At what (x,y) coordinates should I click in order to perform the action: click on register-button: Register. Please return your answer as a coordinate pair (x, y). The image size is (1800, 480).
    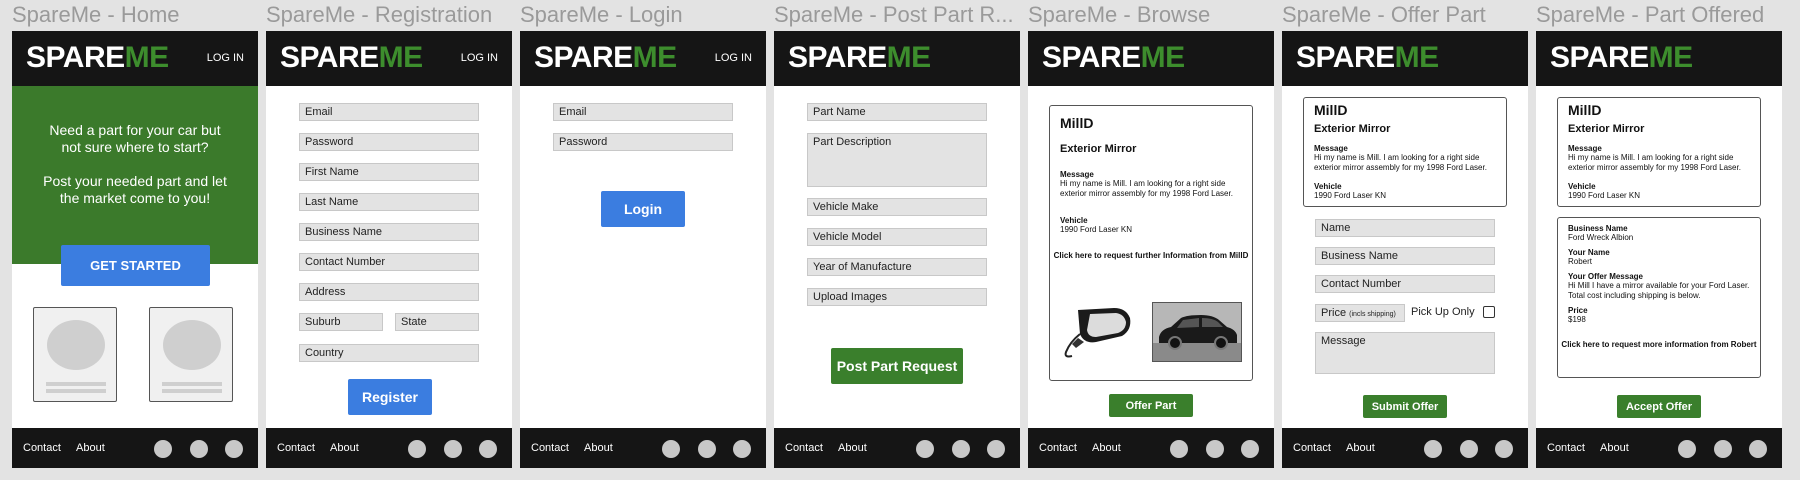
    Looking at the image, I should click on (390, 397).